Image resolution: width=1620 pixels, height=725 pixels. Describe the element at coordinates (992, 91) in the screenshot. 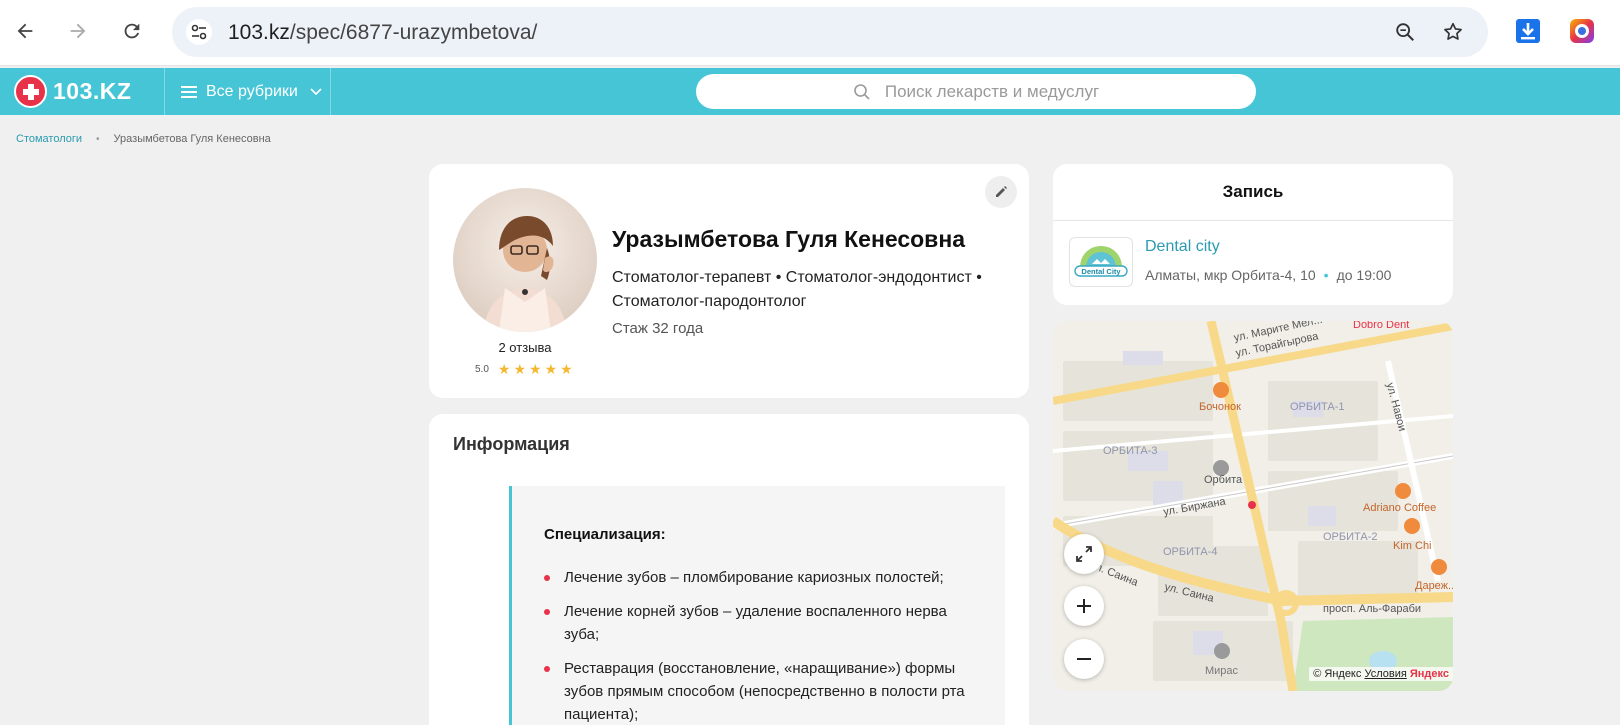

I see `search-placeholder: Поиск лекарств и медуслуг` at that location.